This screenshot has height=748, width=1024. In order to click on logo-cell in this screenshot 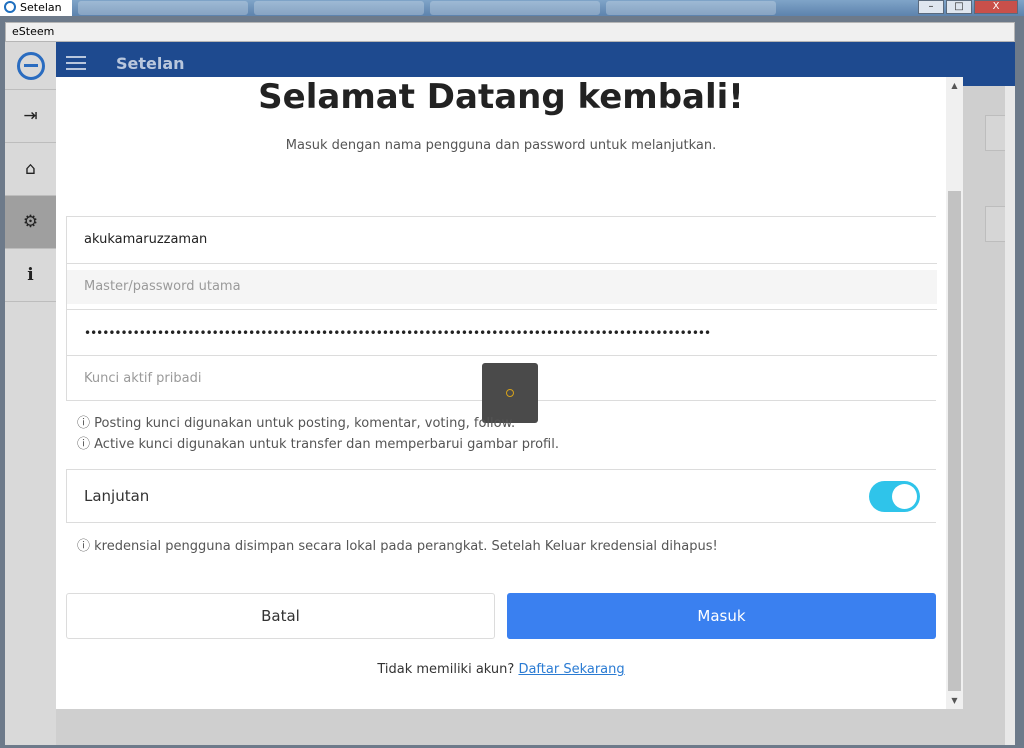, I will do `click(30, 66)`.